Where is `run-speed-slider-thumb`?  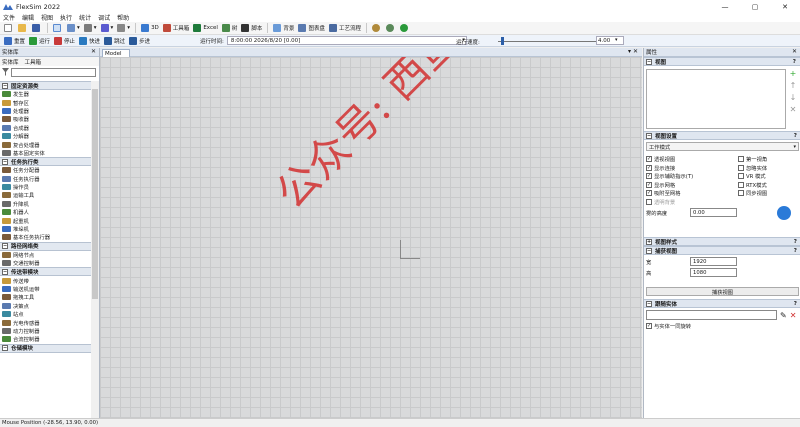 run-speed-slider-thumb is located at coordinates (502, 41).